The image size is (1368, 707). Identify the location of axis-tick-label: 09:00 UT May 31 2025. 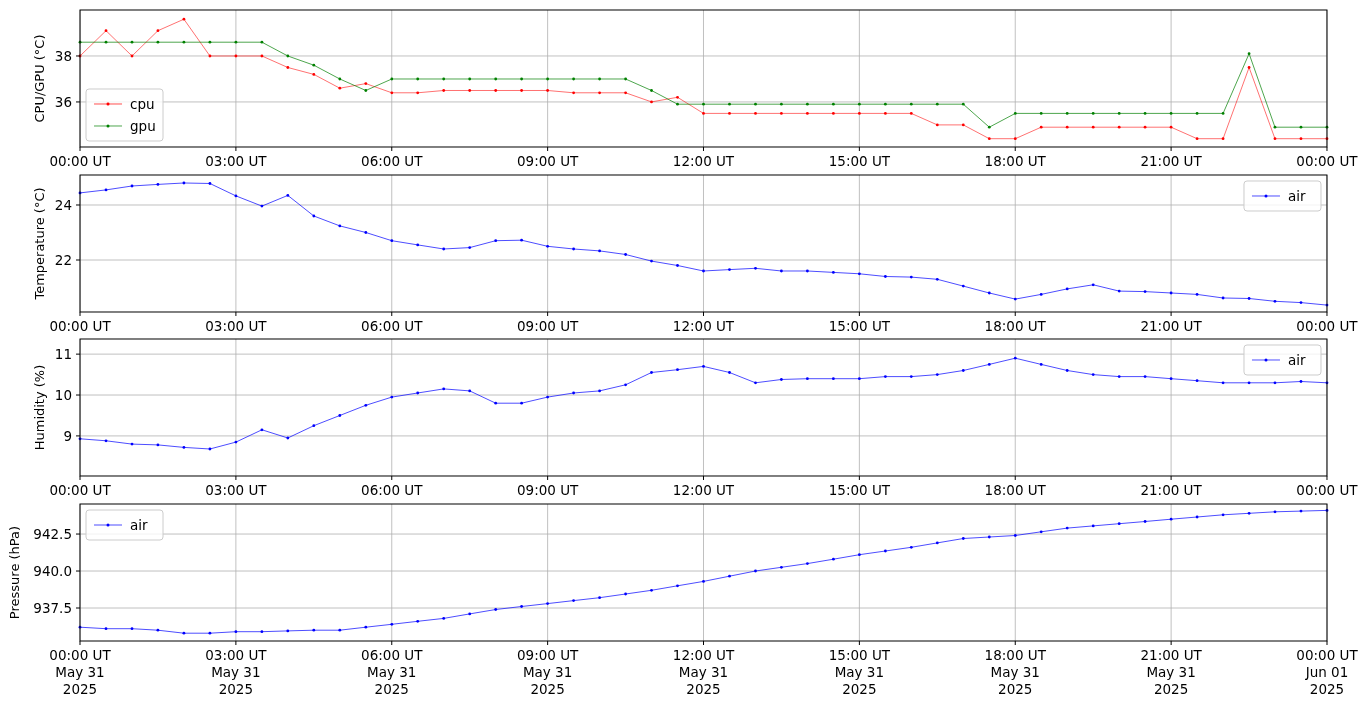
(547, 671).